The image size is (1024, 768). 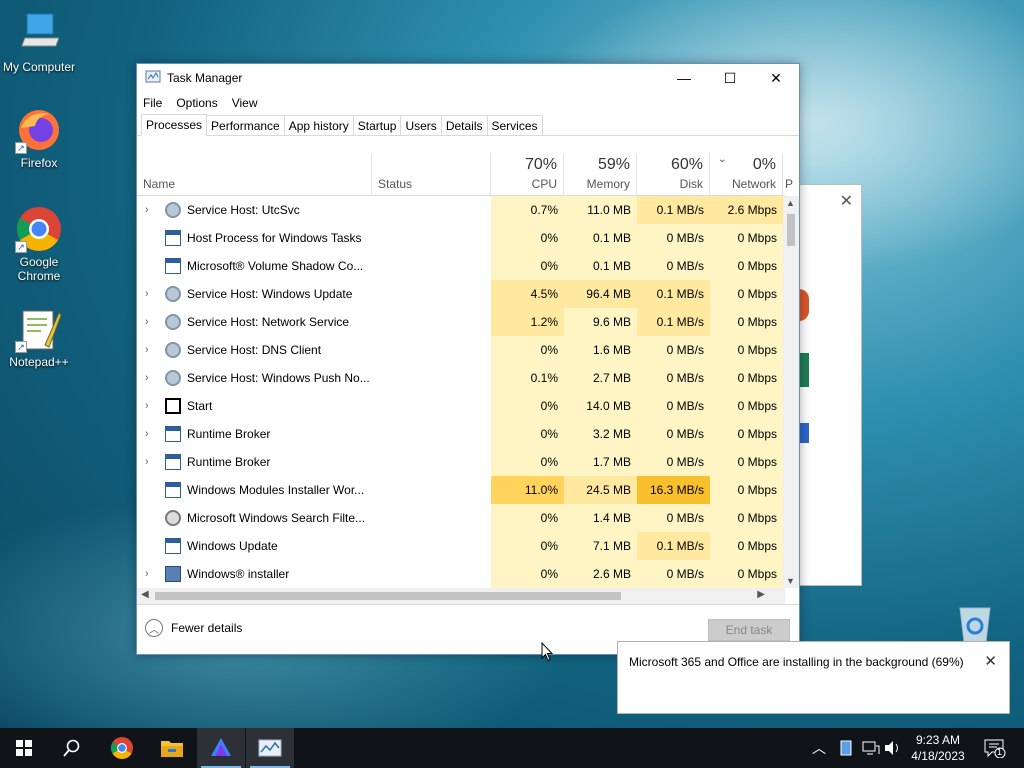 What do you see at coordinates (790, 203) in the screenshot?
I see `scroll-up-icon: ▲` at bounding box center [790, 203].